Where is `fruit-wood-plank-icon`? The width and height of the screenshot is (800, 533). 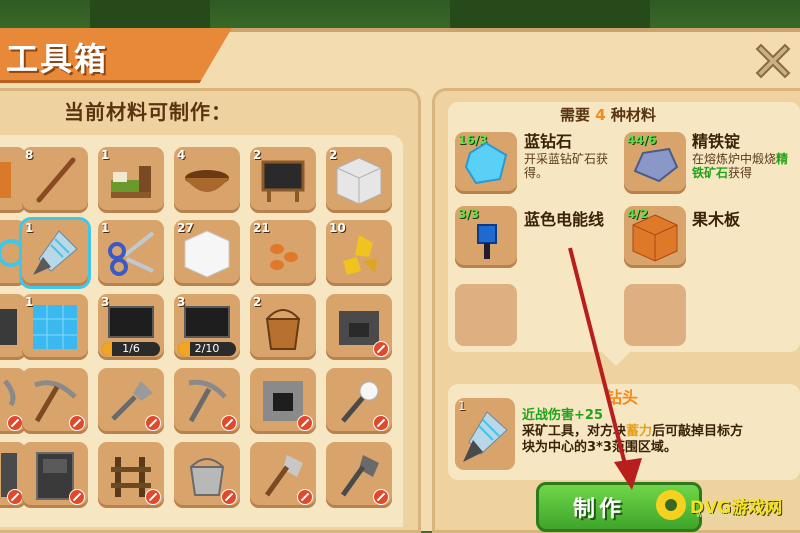 fruit-wood-plank-icon is located at coordinates (655, 238).